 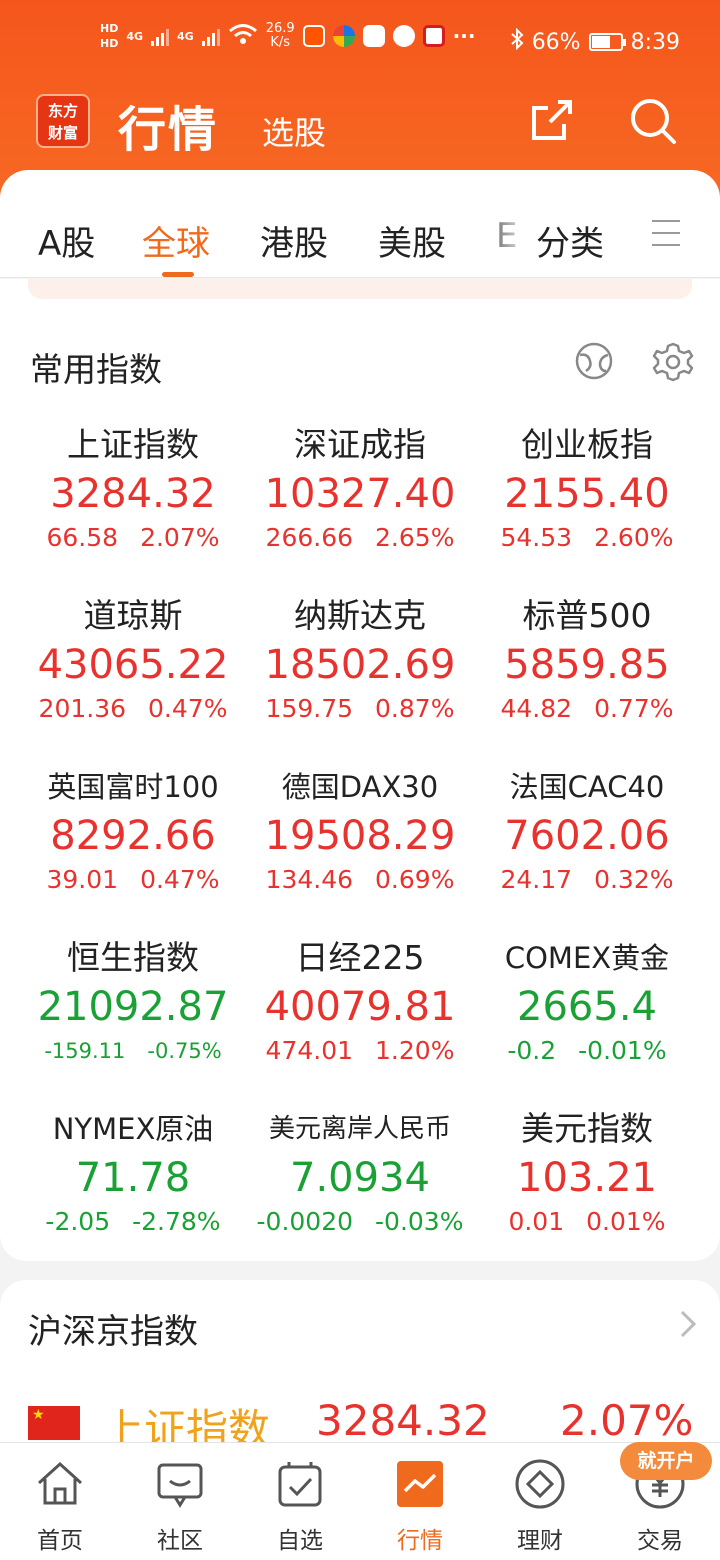 What do you see at coordinates (587, 832) in the screenshot?
I see `index-card: 法国CAC40 7602.06 24.17 0.32%` at bounding box center [587, 832].